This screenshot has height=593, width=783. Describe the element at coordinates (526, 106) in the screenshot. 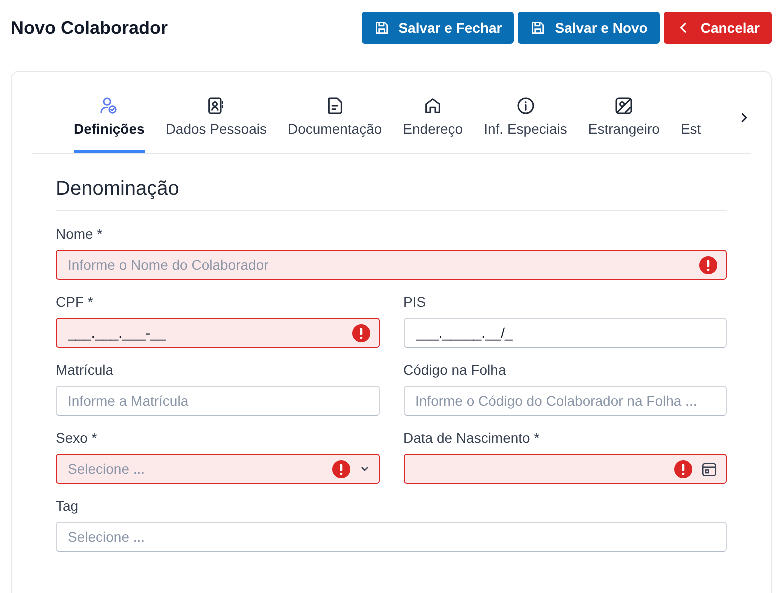

I see `info-icon` at that location.